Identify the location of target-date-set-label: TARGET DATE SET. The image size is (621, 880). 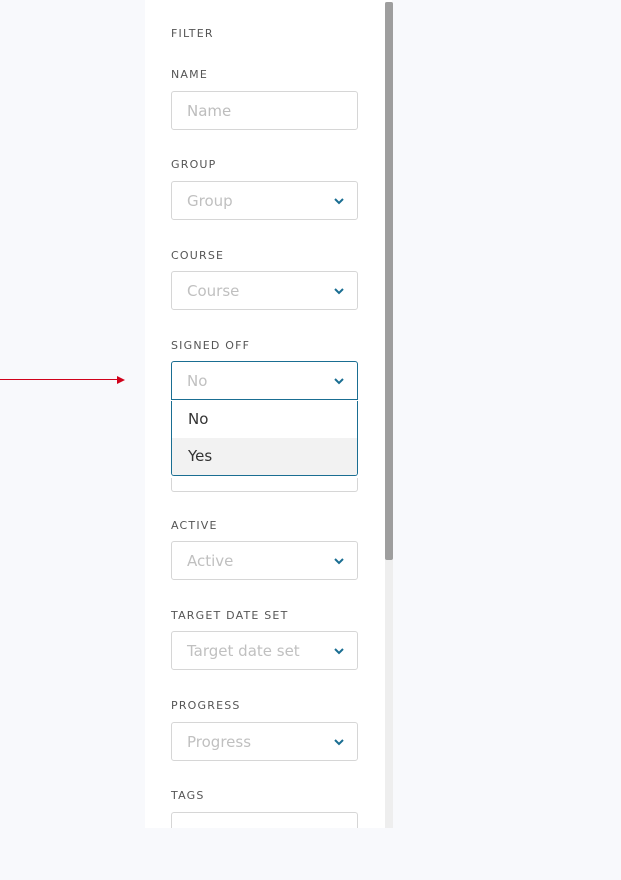
(230, 615).